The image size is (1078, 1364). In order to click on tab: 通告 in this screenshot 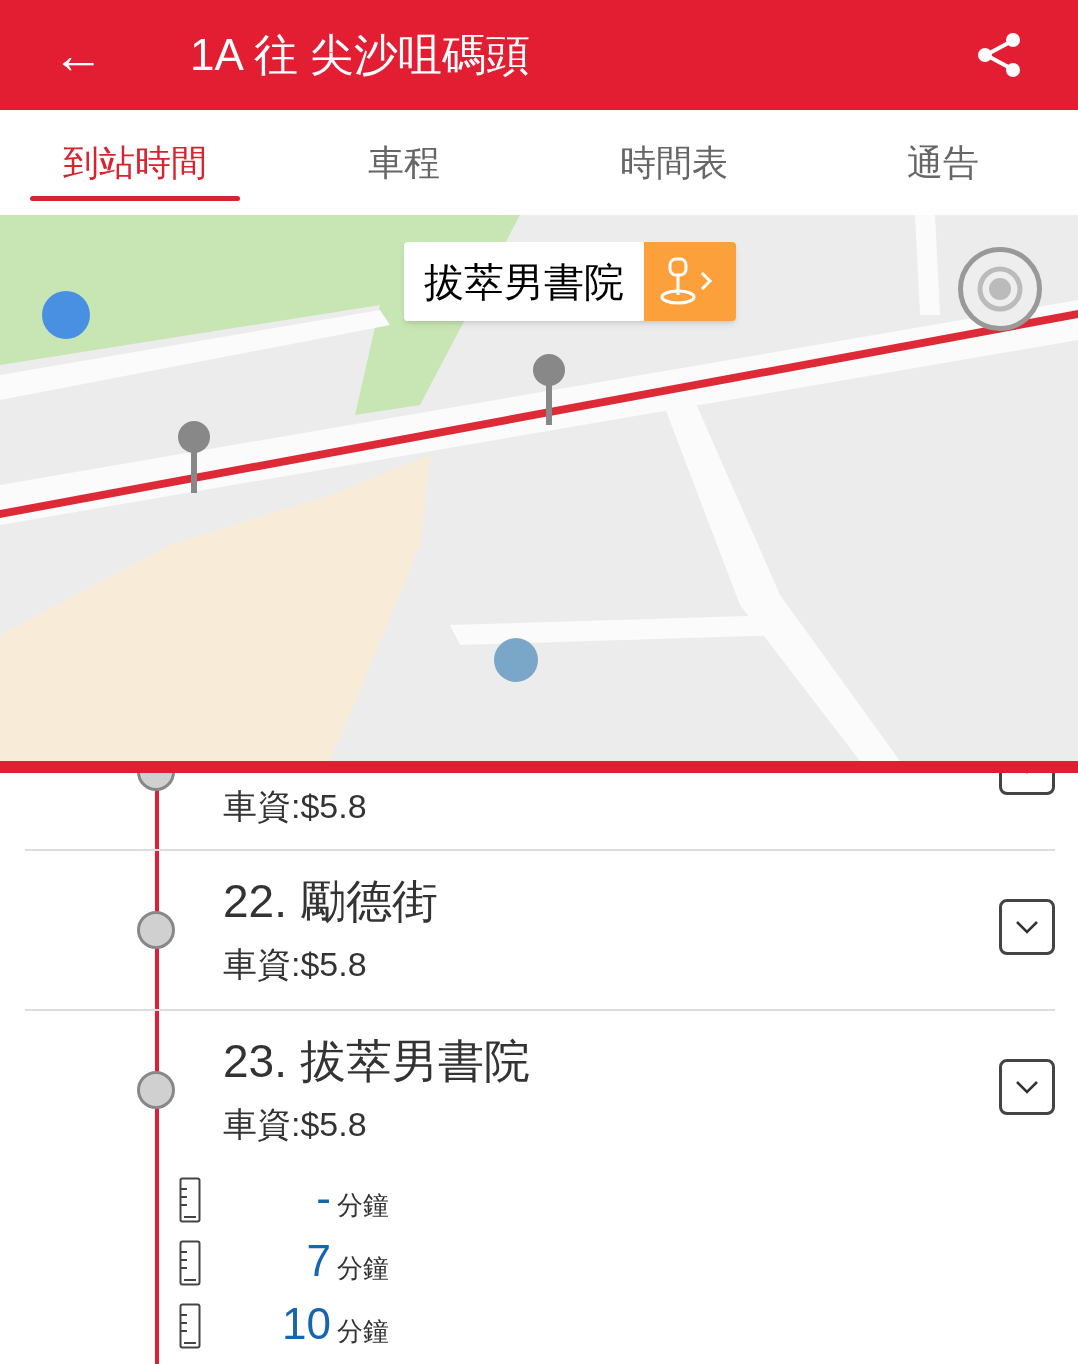, I will do `click(943, 162)`.